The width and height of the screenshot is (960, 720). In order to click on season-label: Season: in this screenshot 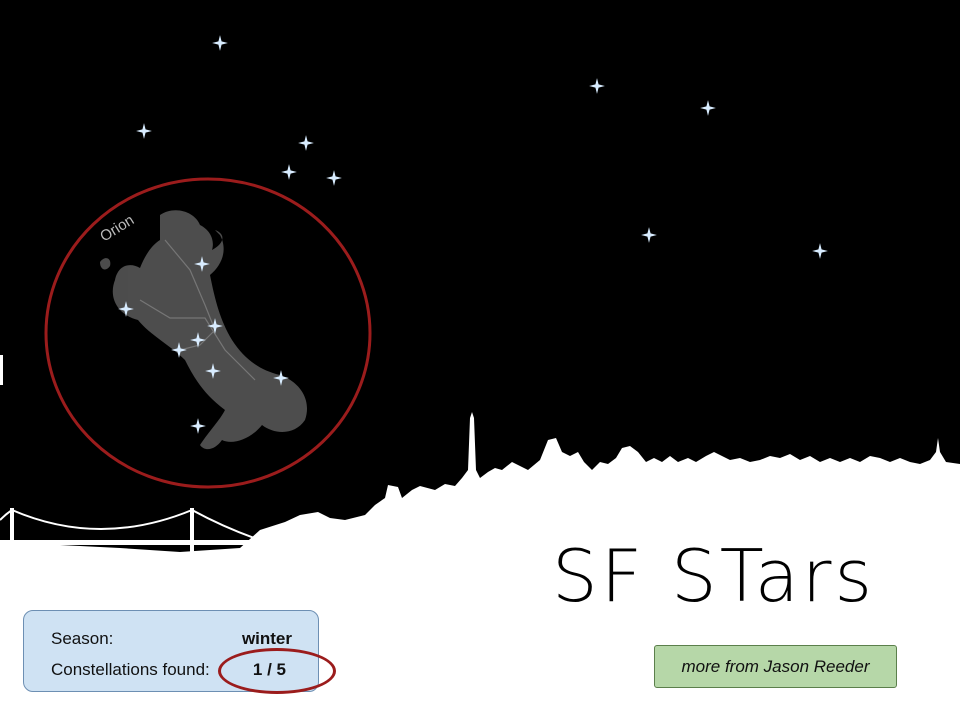, I will do `click(82, 638)`.